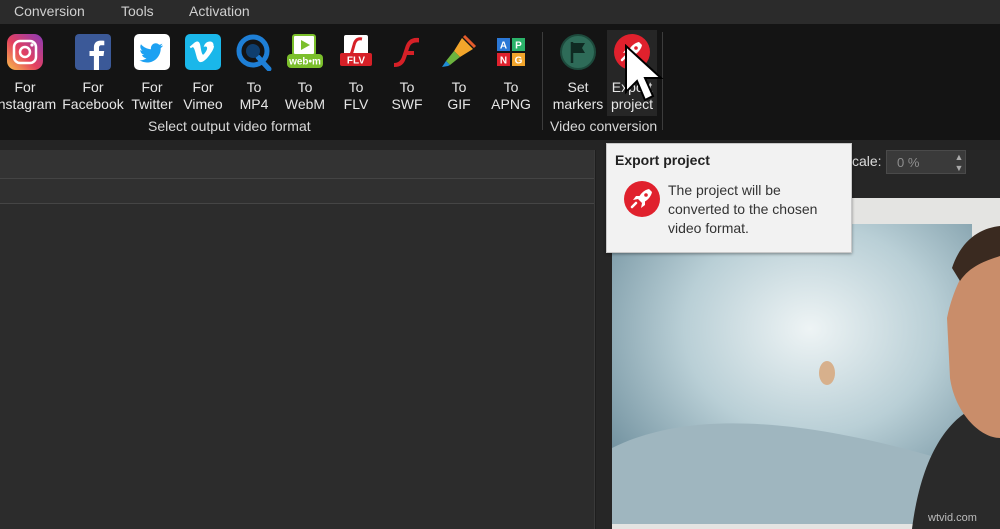 This screenshot has width=1000, height=529. What do you see at coordinates (49, 11) in the screenshot?
I see `menu-conversion: Conversion` at bounding box center [49, 11].